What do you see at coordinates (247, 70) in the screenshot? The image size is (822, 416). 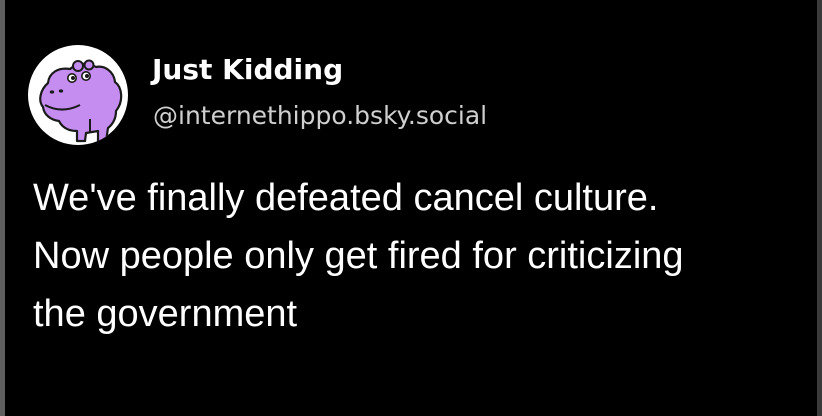 I see `author-display-name: Just Kidding` at bounding box center [247, 70].